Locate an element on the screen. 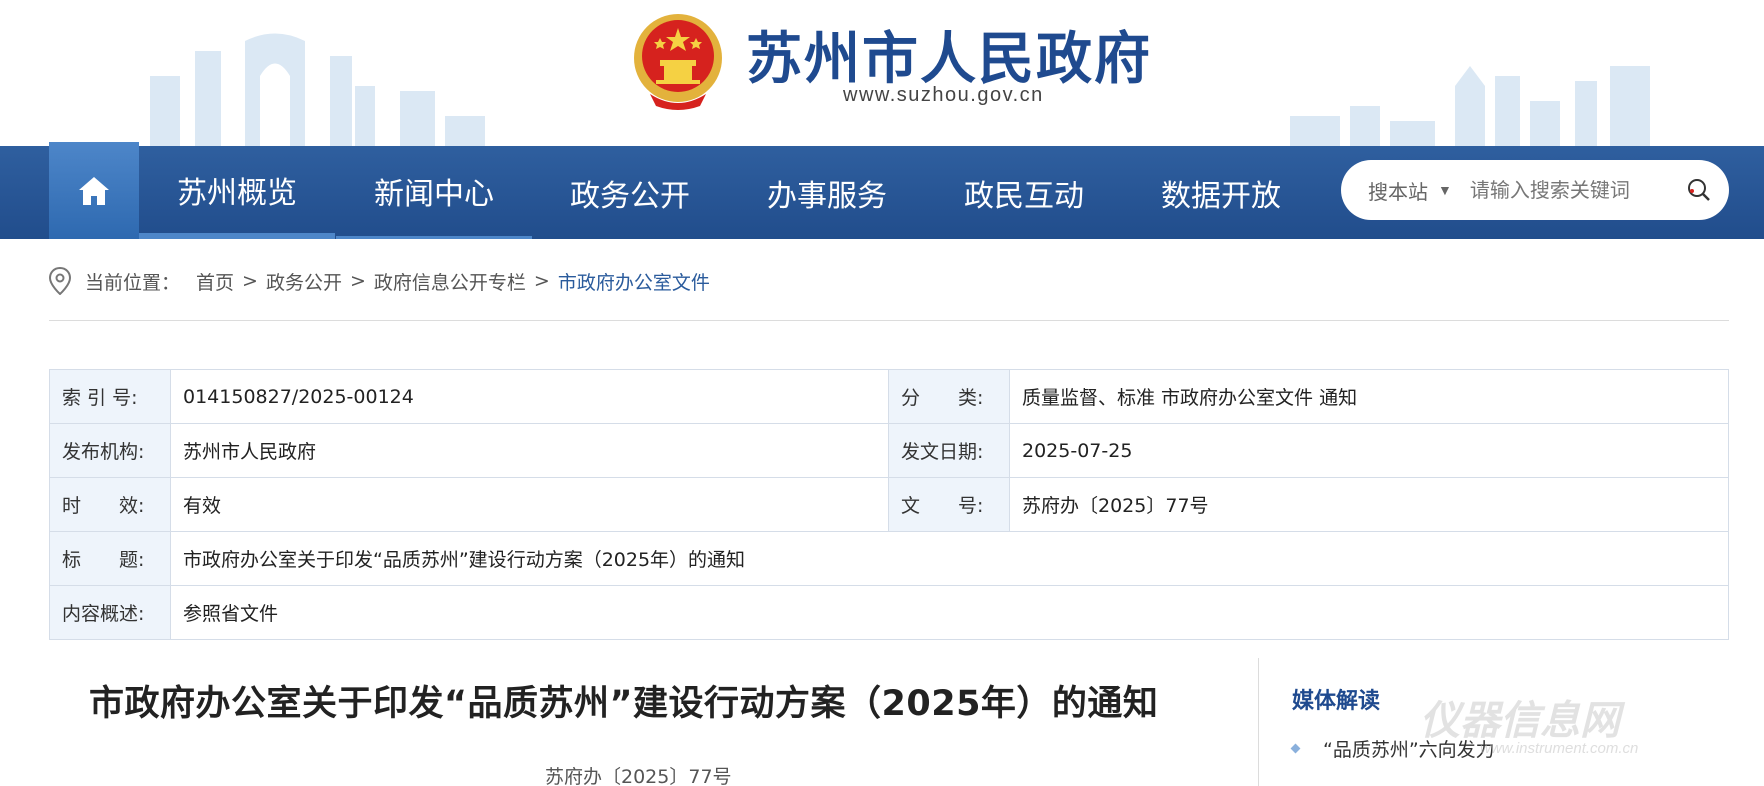 This screenshot has height=786, width=1764. column-divider is located at coordinates (1258, 722).